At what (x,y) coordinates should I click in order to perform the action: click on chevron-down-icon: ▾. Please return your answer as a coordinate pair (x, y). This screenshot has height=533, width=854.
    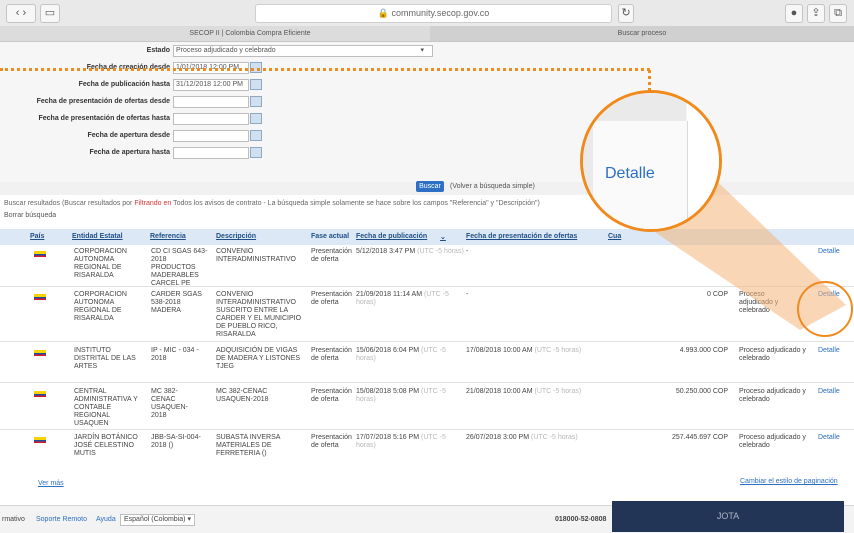
    Looking at the image, I should click on (189, 519).